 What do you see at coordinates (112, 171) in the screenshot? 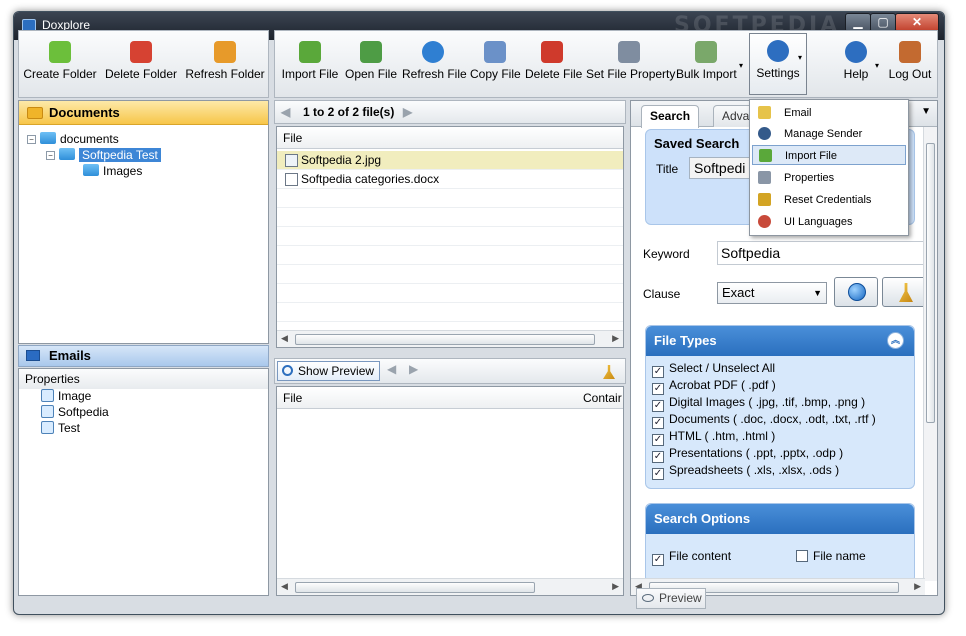
I see `tree-item-images: Images` at bounding box center [112, 171].